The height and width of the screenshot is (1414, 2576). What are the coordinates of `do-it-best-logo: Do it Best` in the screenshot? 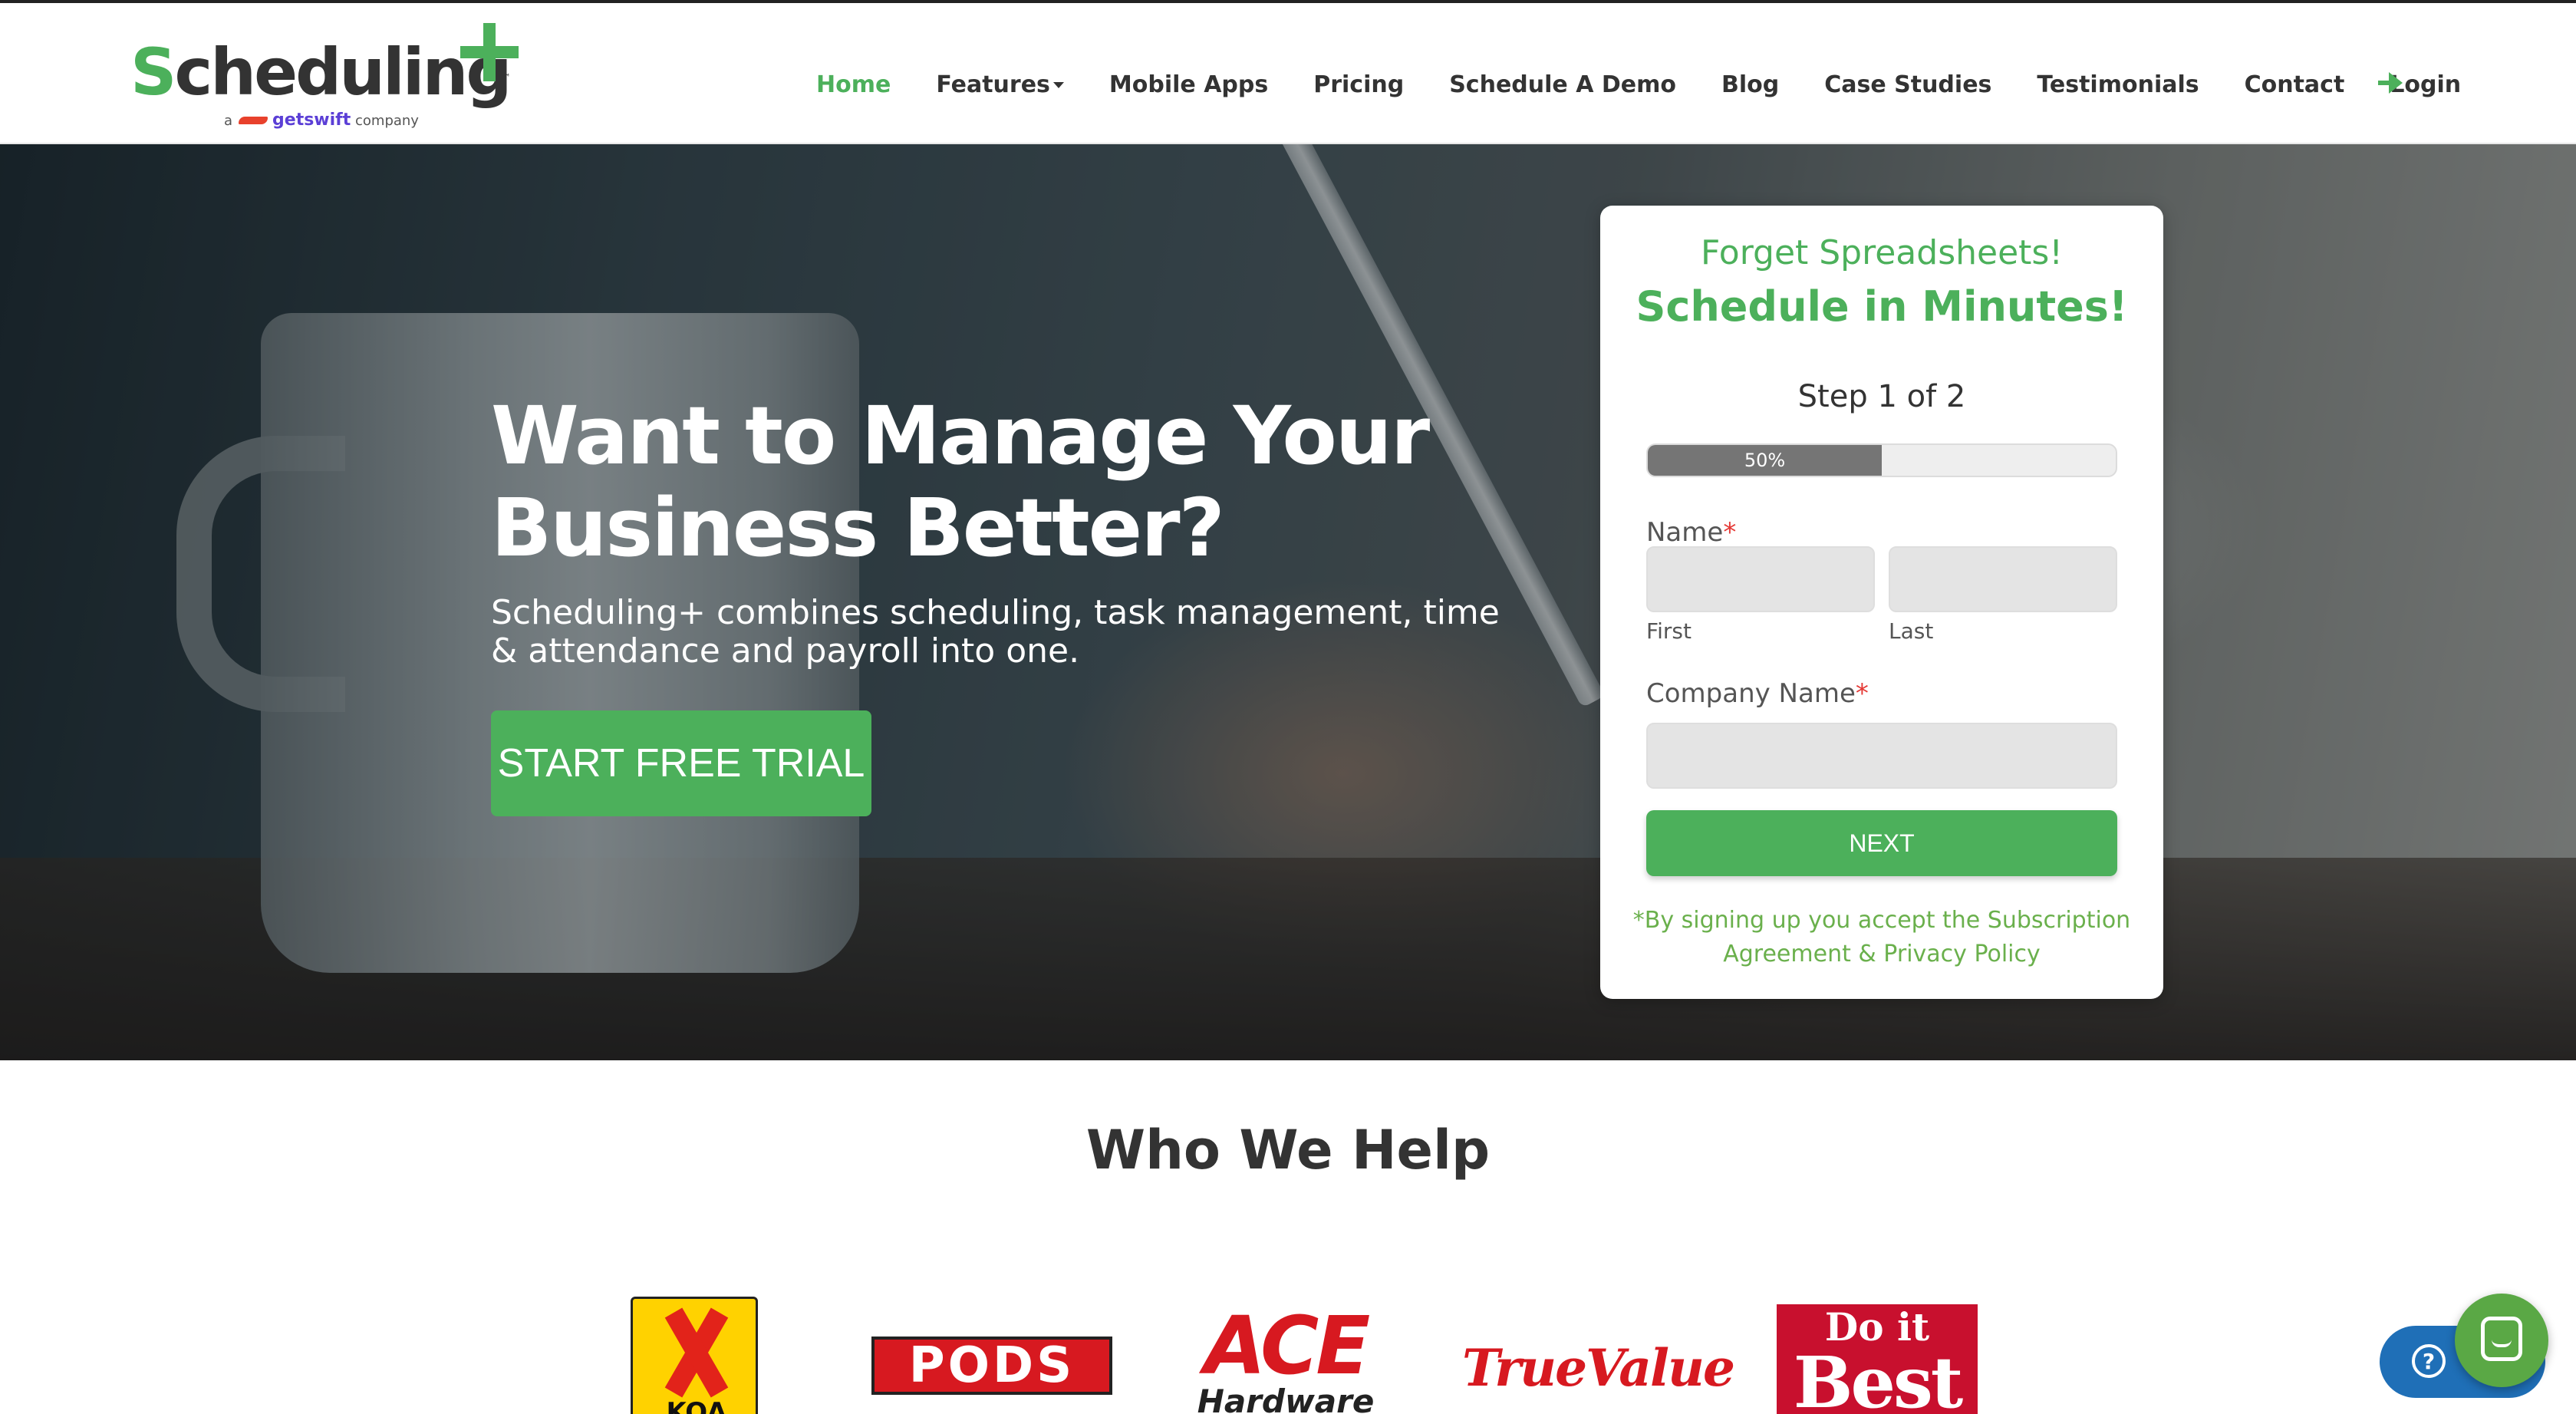 It's located at (1877, 1359).